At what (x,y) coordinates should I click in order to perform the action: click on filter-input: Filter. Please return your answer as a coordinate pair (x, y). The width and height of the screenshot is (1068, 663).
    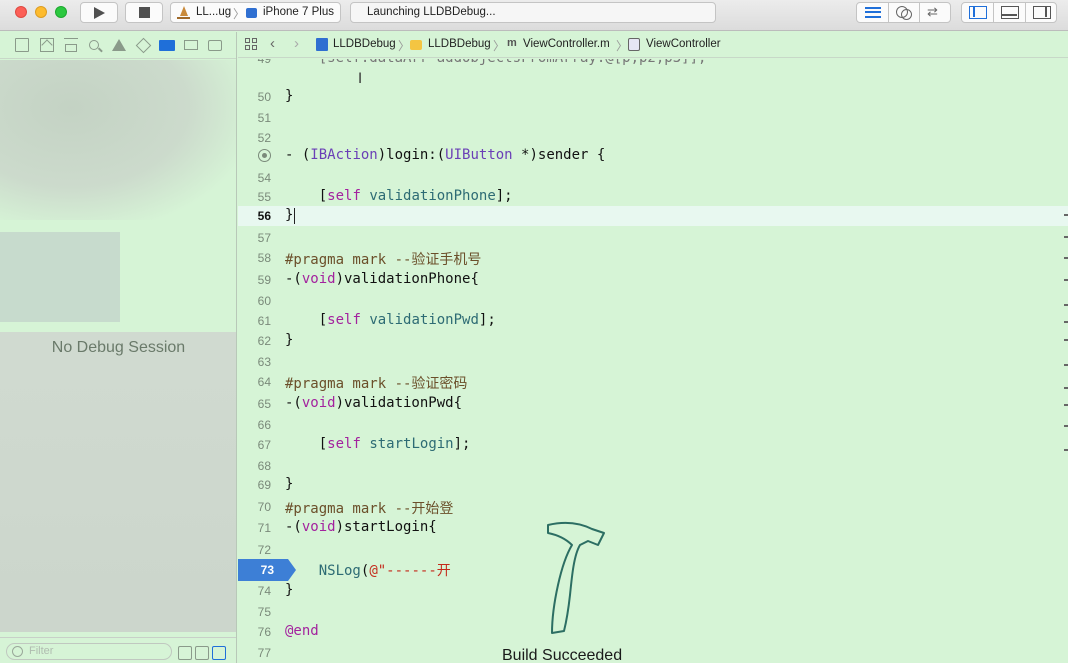
    Looking at the image, I should click on (89, 651).